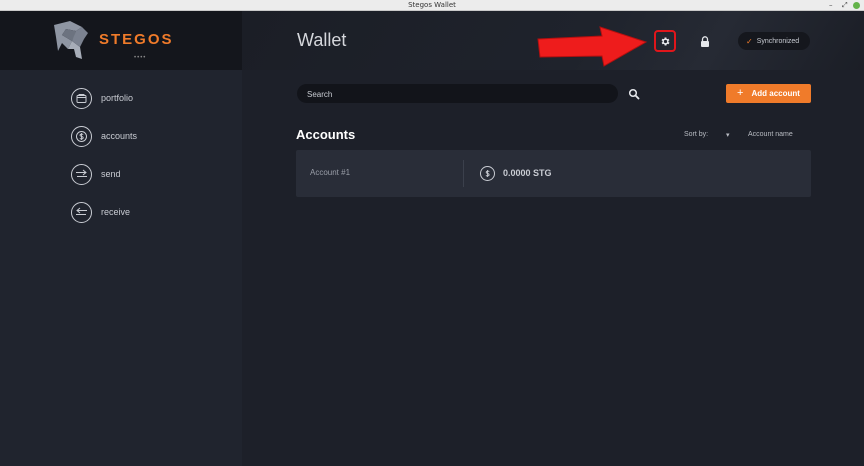  What do you see at coordinates (634, 94) in the screenshot?
I see `search-icon` at bounding box center [634, 94].